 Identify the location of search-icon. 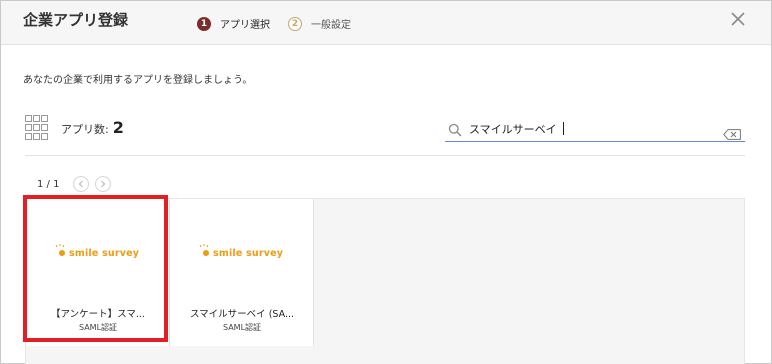
(455, 129).